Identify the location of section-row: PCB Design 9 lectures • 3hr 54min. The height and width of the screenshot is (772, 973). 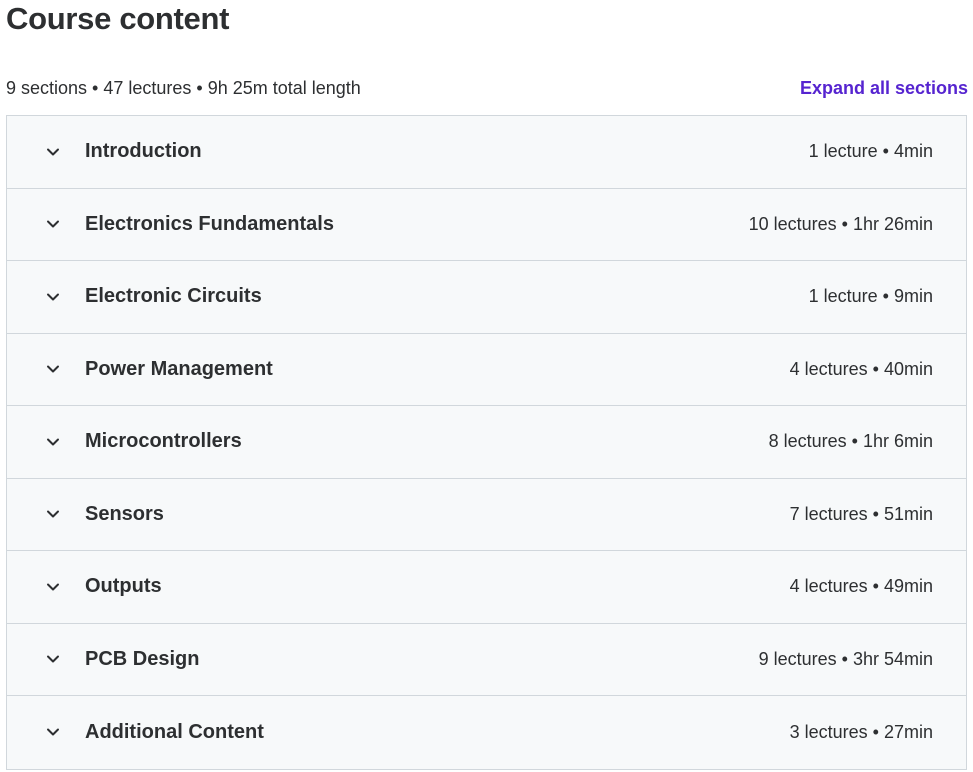
(486, 659).